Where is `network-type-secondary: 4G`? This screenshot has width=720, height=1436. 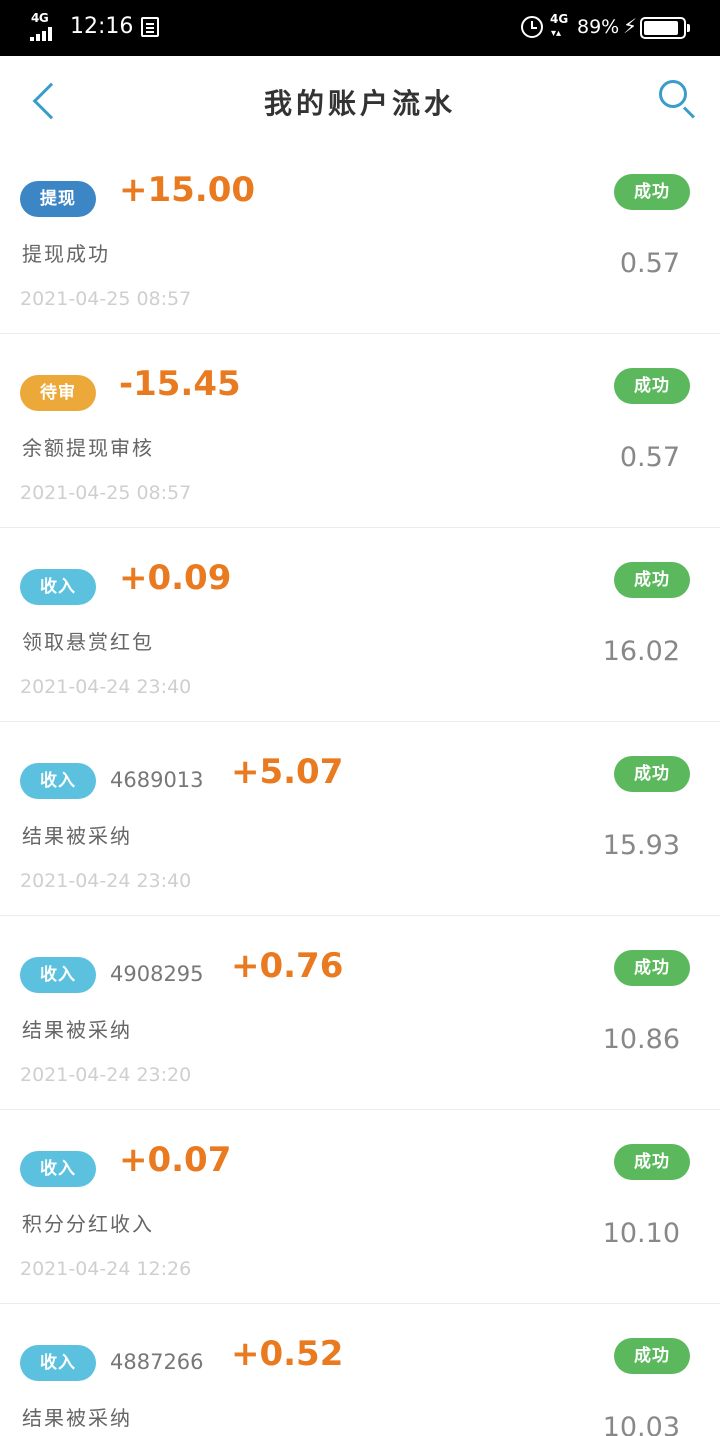 network-type-secondary: 4G is located at coordinates (559, 19).